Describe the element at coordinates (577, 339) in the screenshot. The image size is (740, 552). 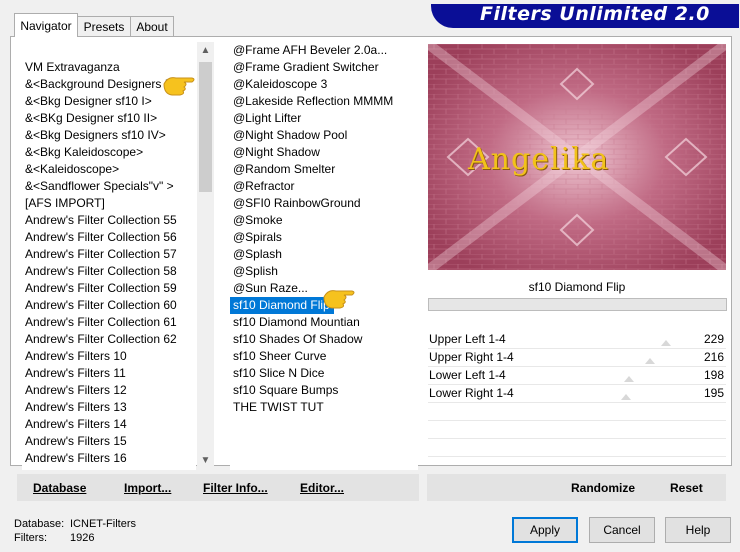
I see `param-slider-row: Upper Left 1-4 229` at that location.